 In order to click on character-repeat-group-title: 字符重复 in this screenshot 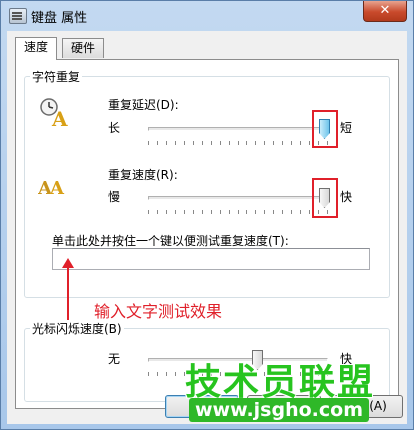, I will do `click(56, 76)`.